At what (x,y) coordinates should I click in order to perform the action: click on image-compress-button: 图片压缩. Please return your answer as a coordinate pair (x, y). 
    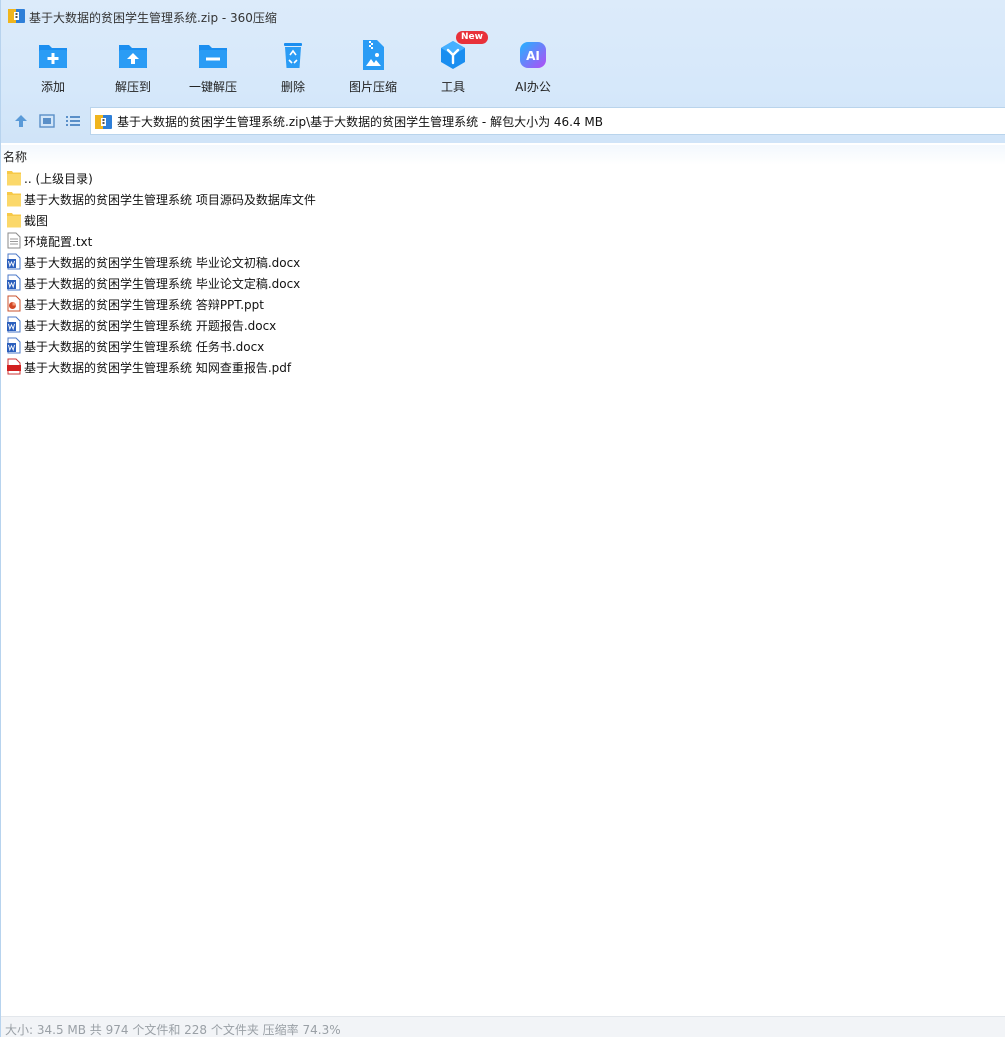
    Looking at the image, I should click on (373, 67).